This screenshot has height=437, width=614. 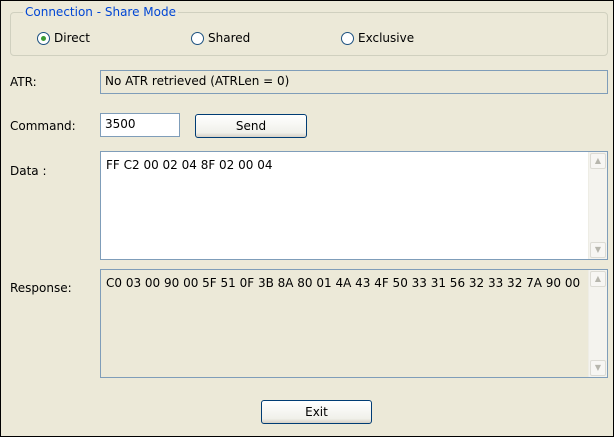 I want to click on command-label: Command:, so click(x=43, y=126).